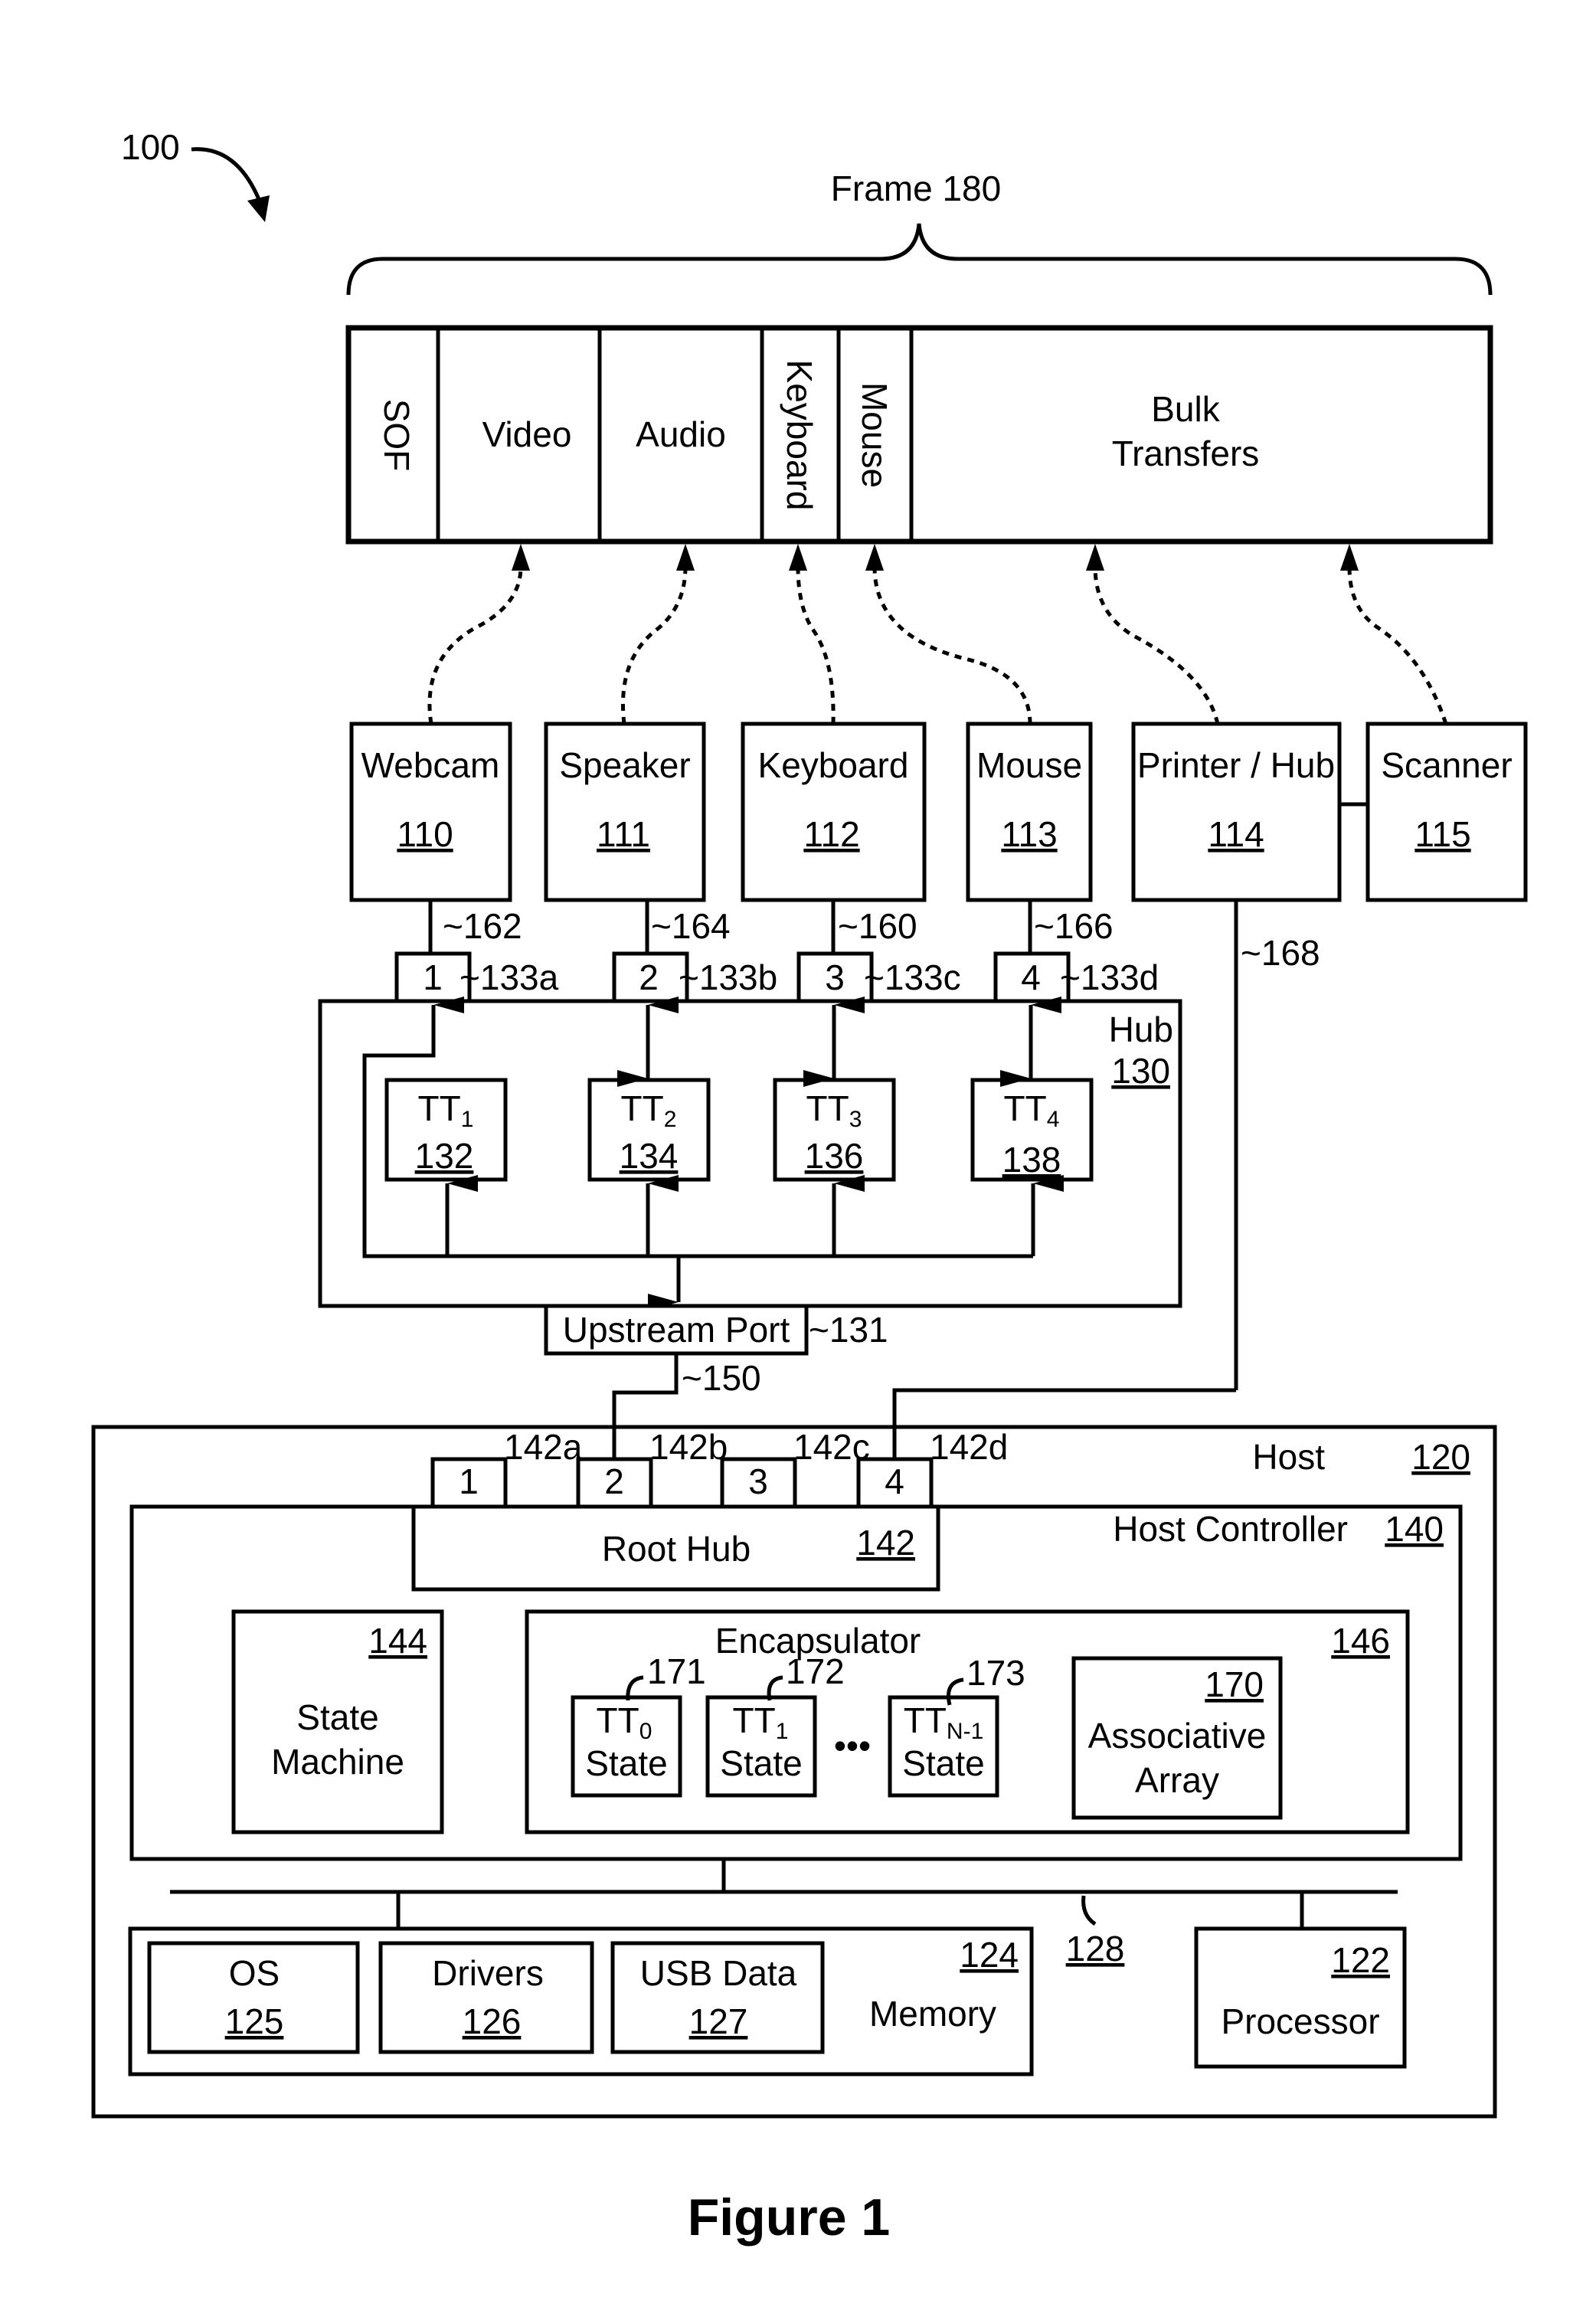 The height and width of the screenshot is (2317, 1596). I want to click on frame-seg-video: Video, so click(527, 434).